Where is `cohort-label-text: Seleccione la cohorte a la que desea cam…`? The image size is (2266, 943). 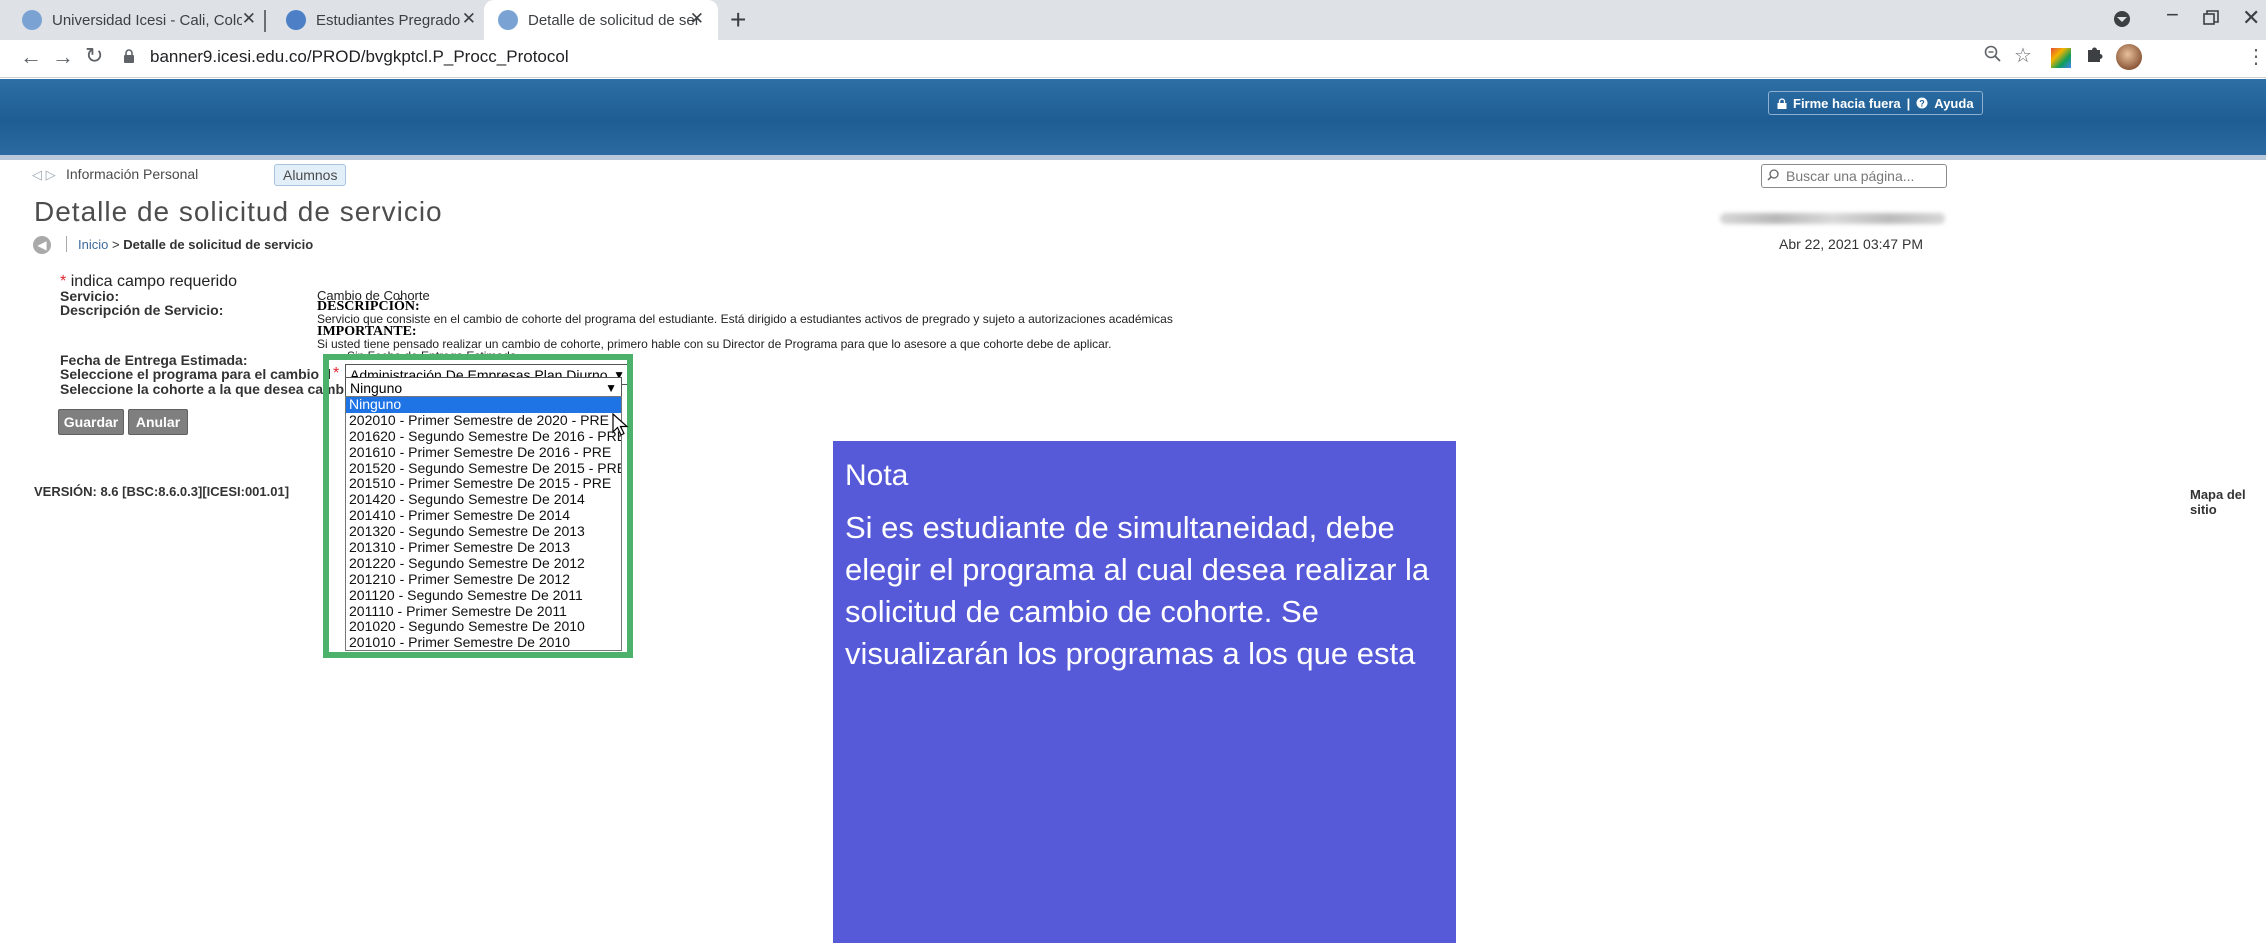
cohort-label-text: Seleccione la cohorte a la que desea cam… is located at coordinates (213, 389).